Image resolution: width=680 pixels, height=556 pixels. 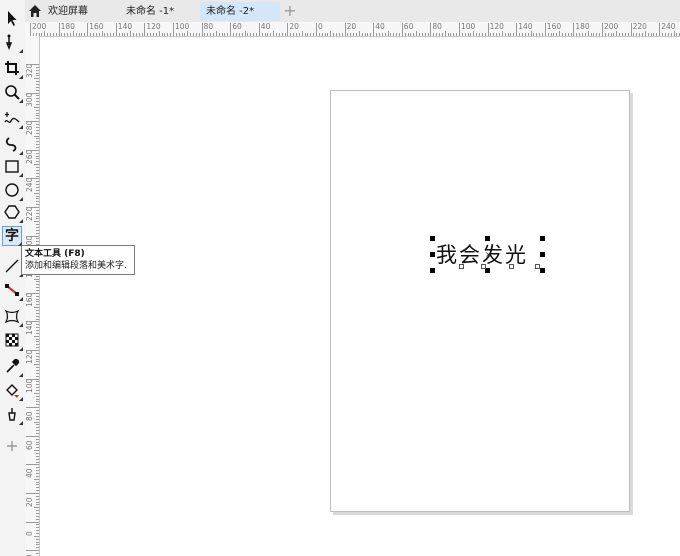 What do you see at coordinates (611, 26) in the screenshot?
I see `ruler-label: 200` at bounding box center [611, 26].